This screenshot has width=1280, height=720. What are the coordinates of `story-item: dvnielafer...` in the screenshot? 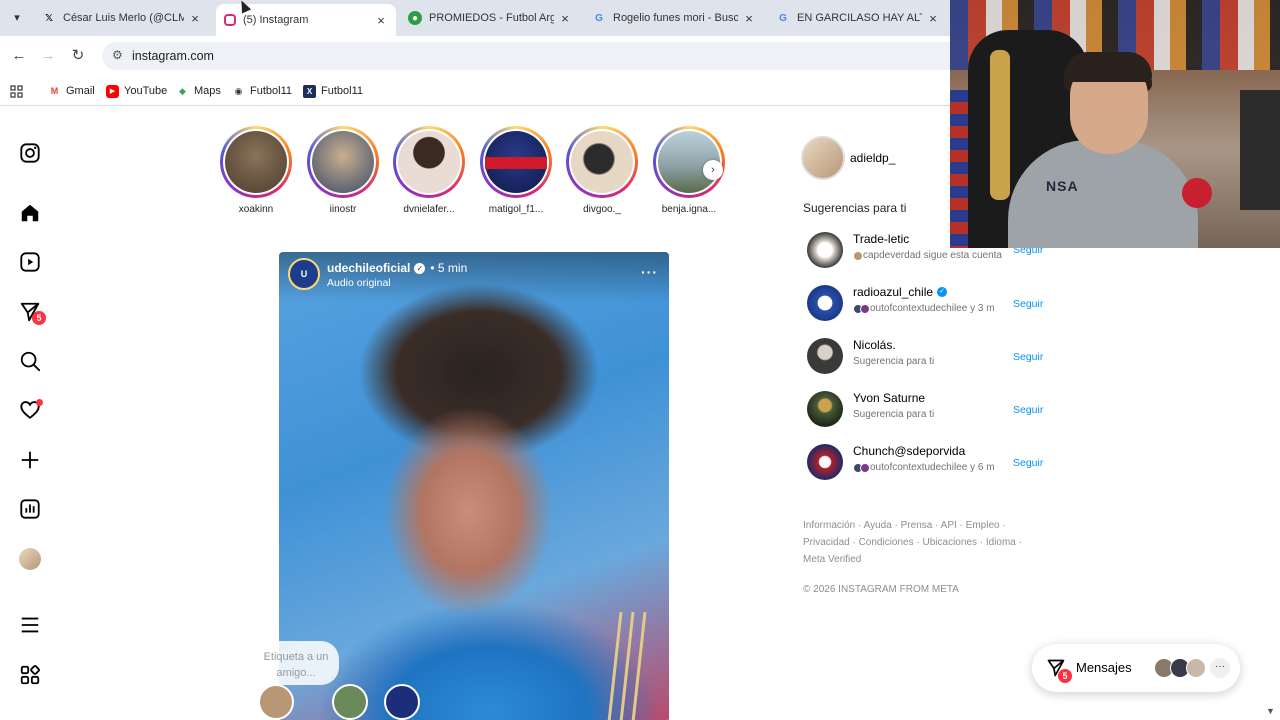 It's located at (429, 170).